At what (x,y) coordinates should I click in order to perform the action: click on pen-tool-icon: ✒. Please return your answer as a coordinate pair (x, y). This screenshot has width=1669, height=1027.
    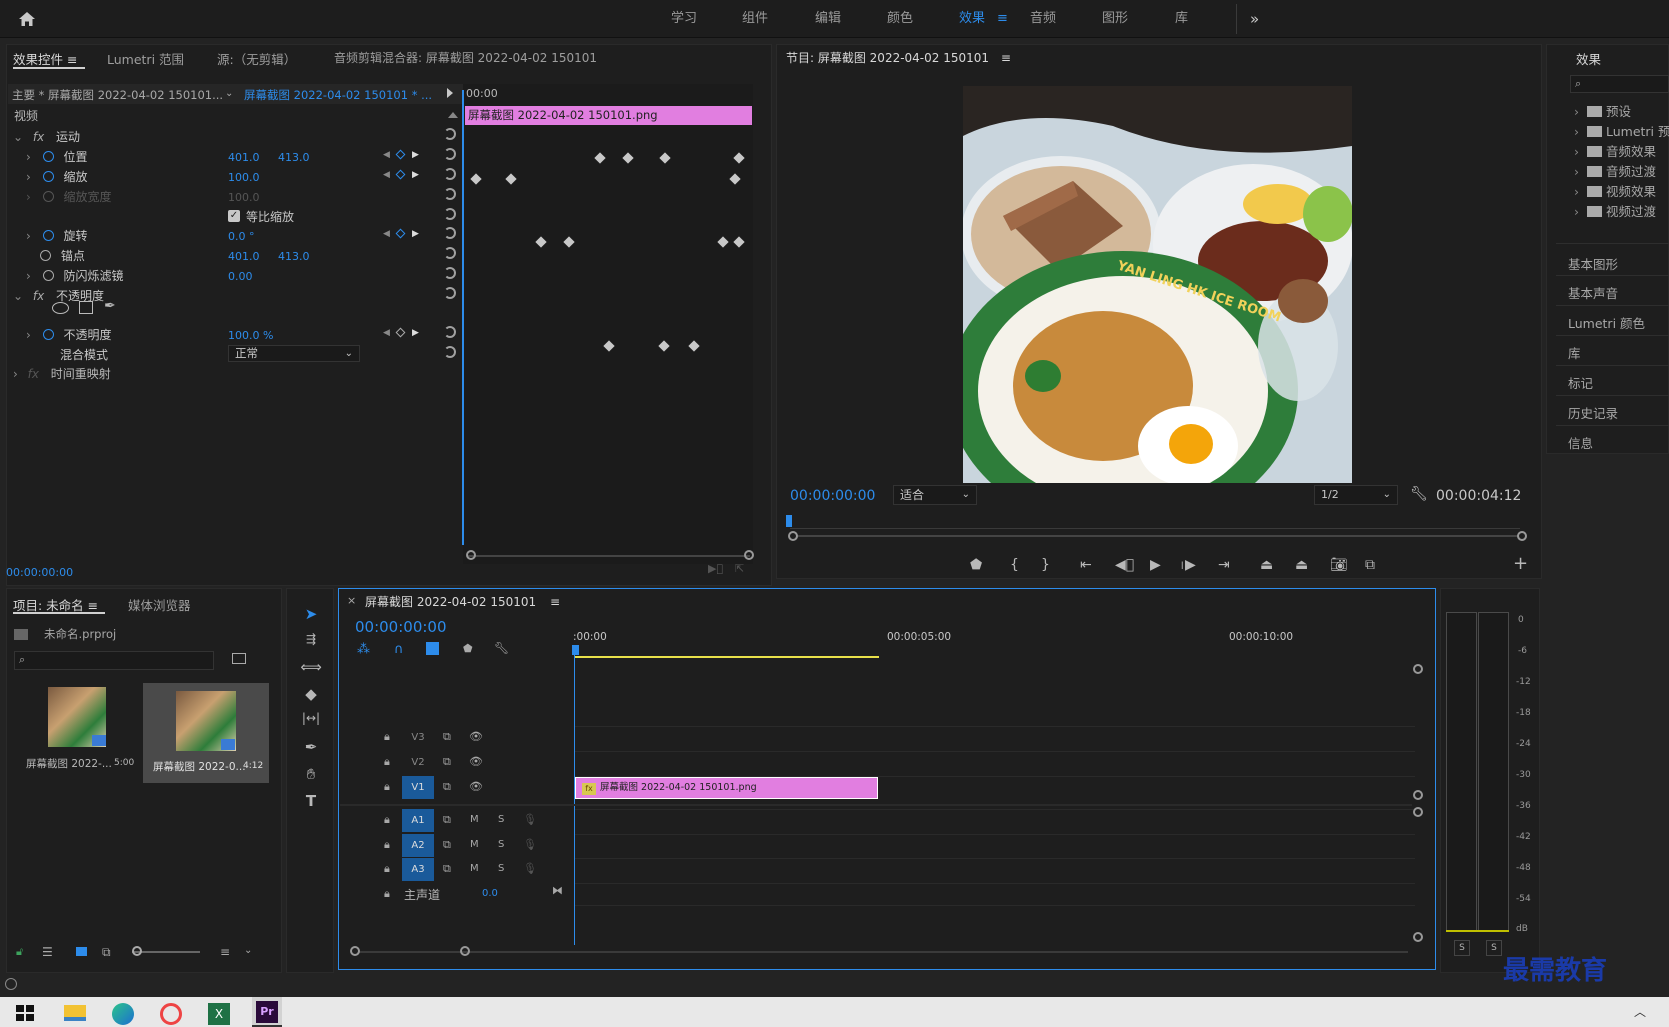
    Looking at the image, I should click on (311, 748).